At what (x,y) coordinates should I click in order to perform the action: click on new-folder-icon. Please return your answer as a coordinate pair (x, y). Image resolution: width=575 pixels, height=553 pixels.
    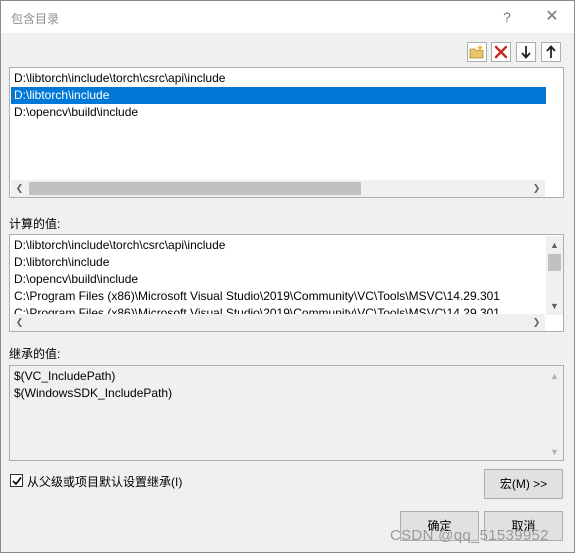
    Looking at the image, I should click on (476, 52).